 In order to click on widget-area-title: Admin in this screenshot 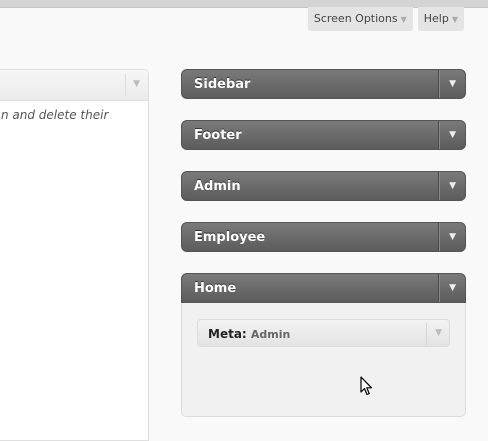, I will do `click(217, 186)`.